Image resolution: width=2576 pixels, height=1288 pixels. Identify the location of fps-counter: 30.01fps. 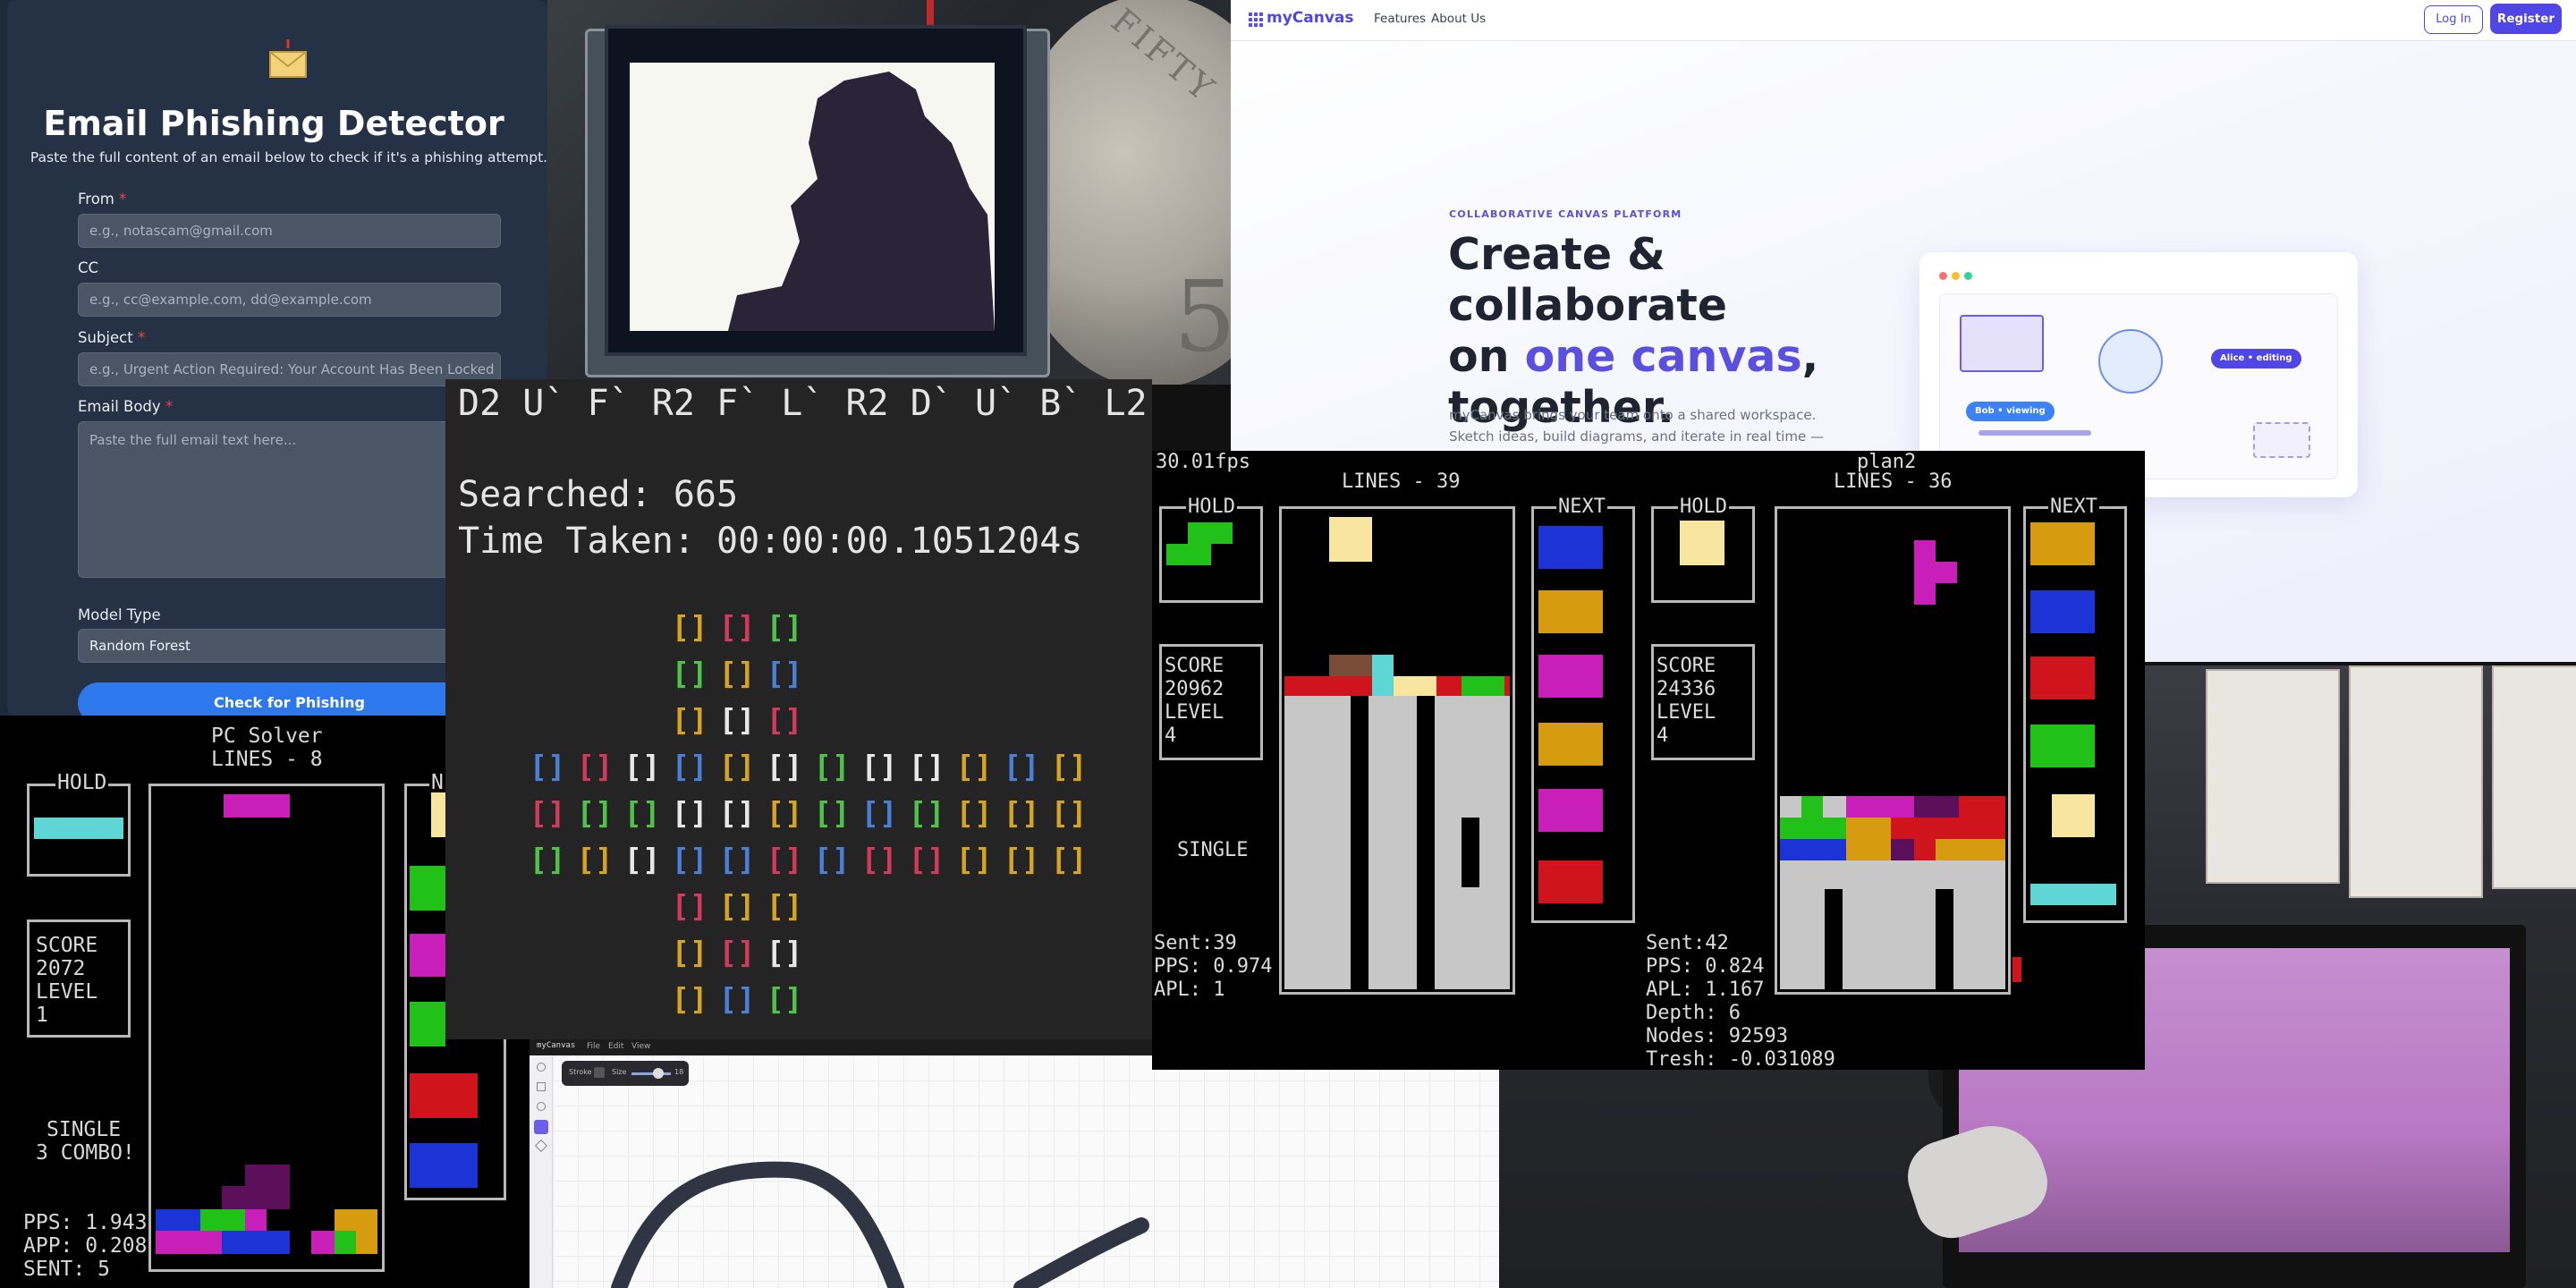
(1203, 462).